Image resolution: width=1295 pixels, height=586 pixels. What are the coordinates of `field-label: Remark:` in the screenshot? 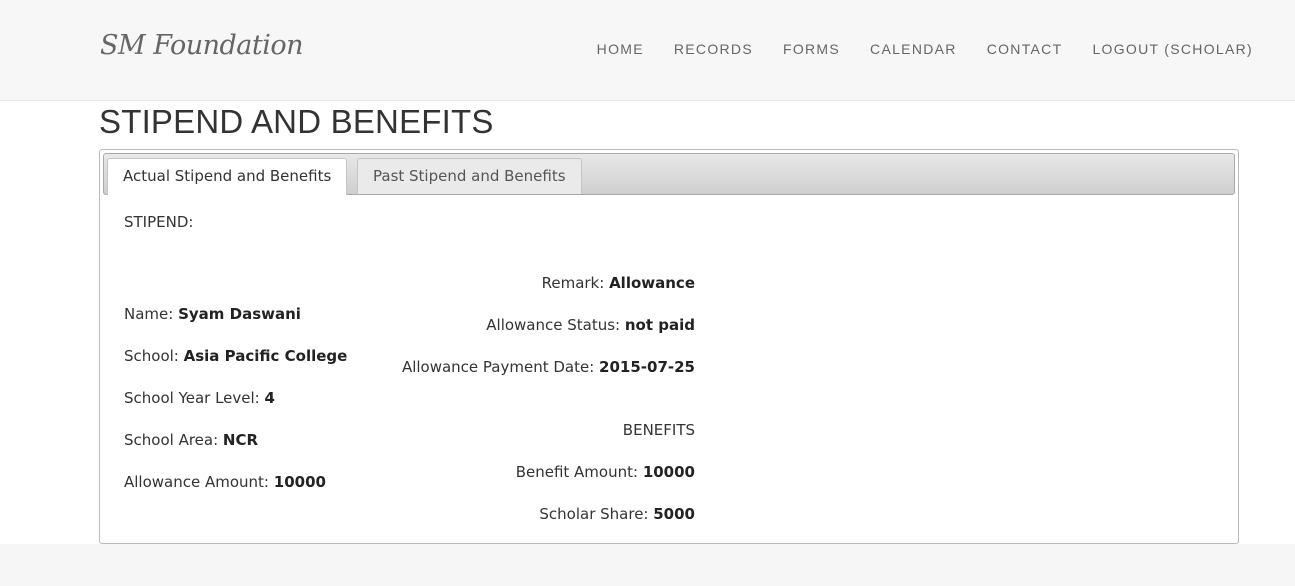 It's located at (575, 283).